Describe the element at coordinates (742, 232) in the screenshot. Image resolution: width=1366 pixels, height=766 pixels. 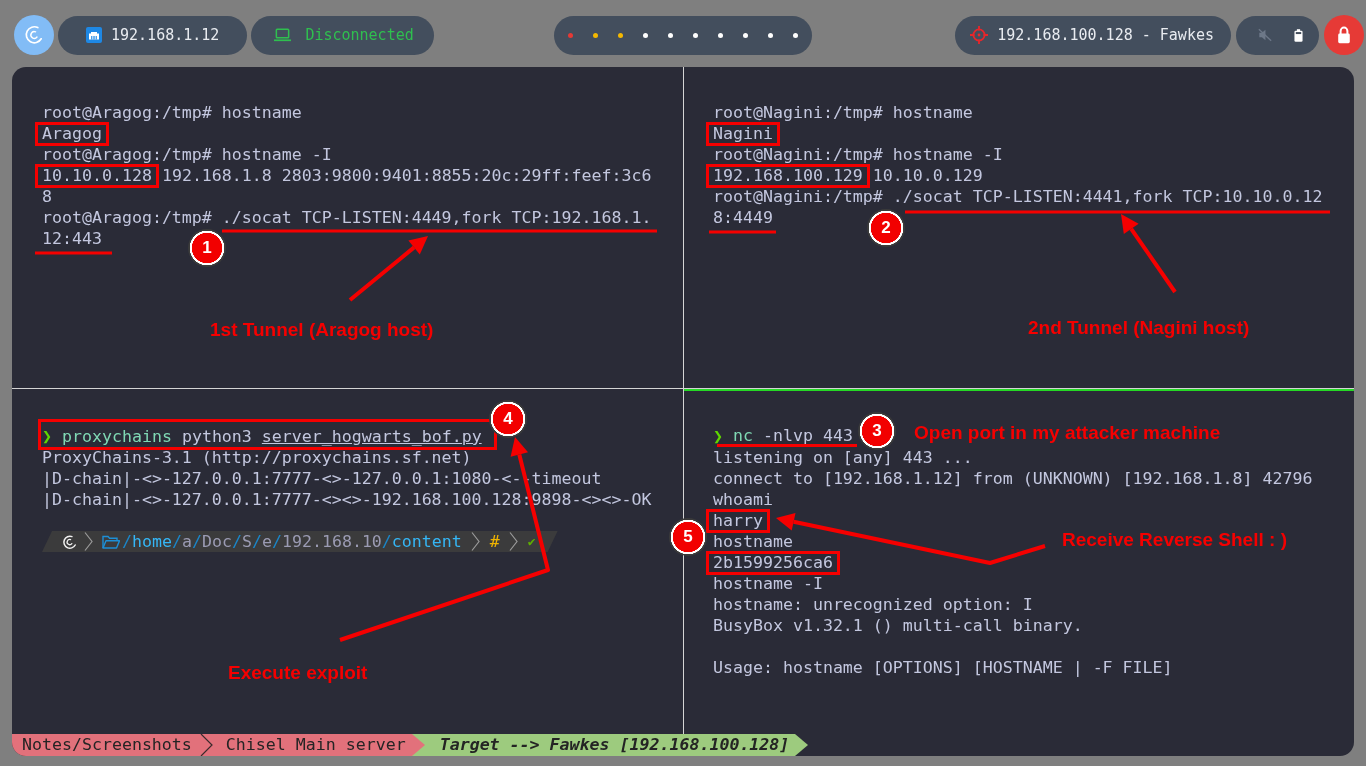
I see `annotation-underline` at that location.